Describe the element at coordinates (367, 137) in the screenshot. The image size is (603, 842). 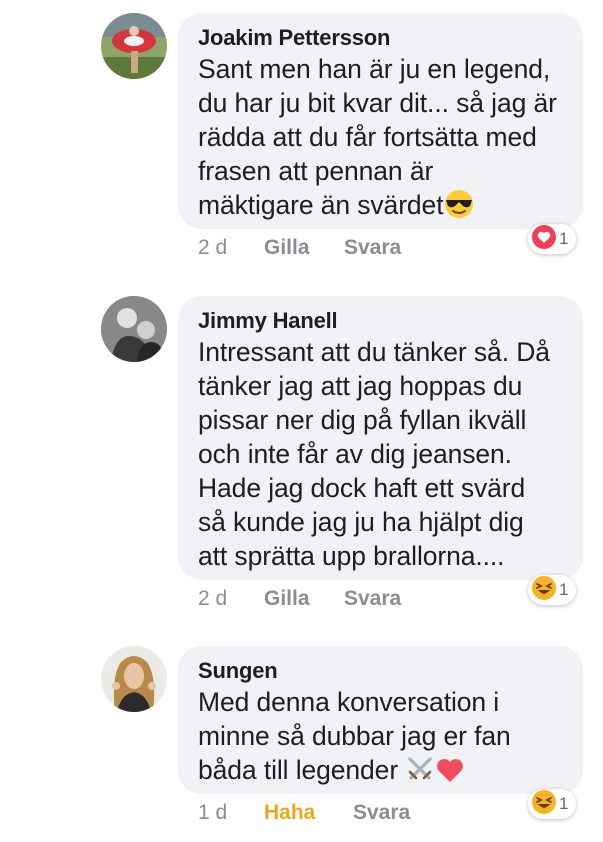
I see `comment-line: rädda att du får fortsätta med` at that location.